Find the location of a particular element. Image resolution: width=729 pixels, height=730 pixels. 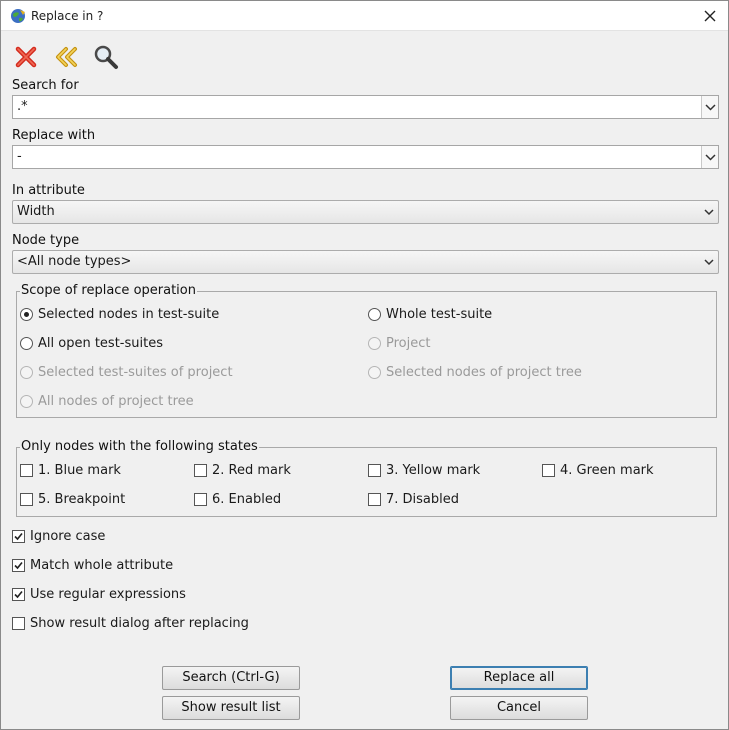

radio-label: Selected nodes in test-suite is located at coordinates (129, 314).